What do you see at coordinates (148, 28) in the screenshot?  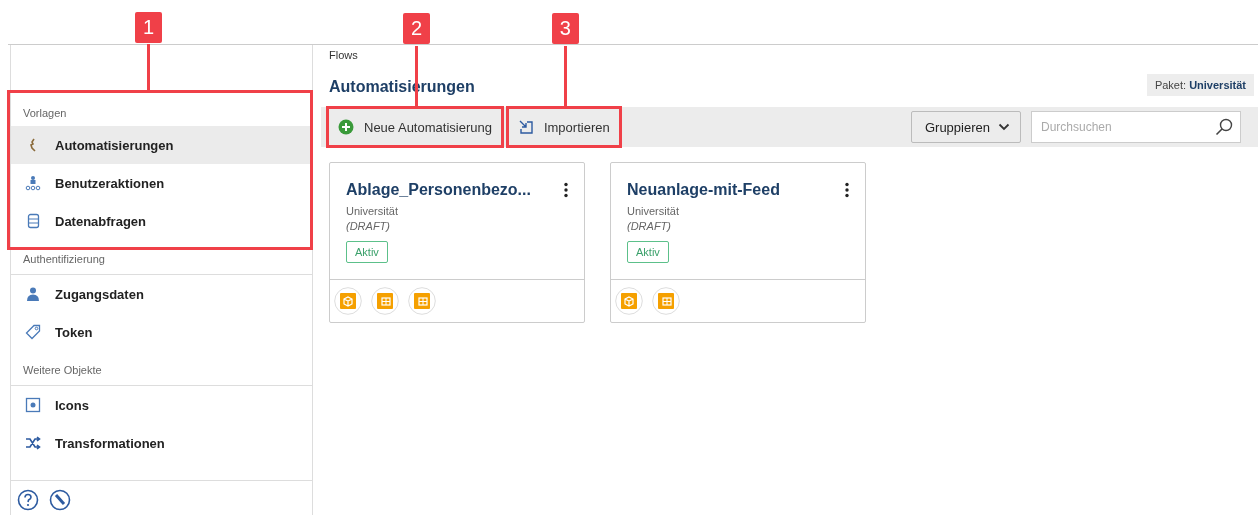 I see `callout-badge: 1` at bounding box center [148, 28].